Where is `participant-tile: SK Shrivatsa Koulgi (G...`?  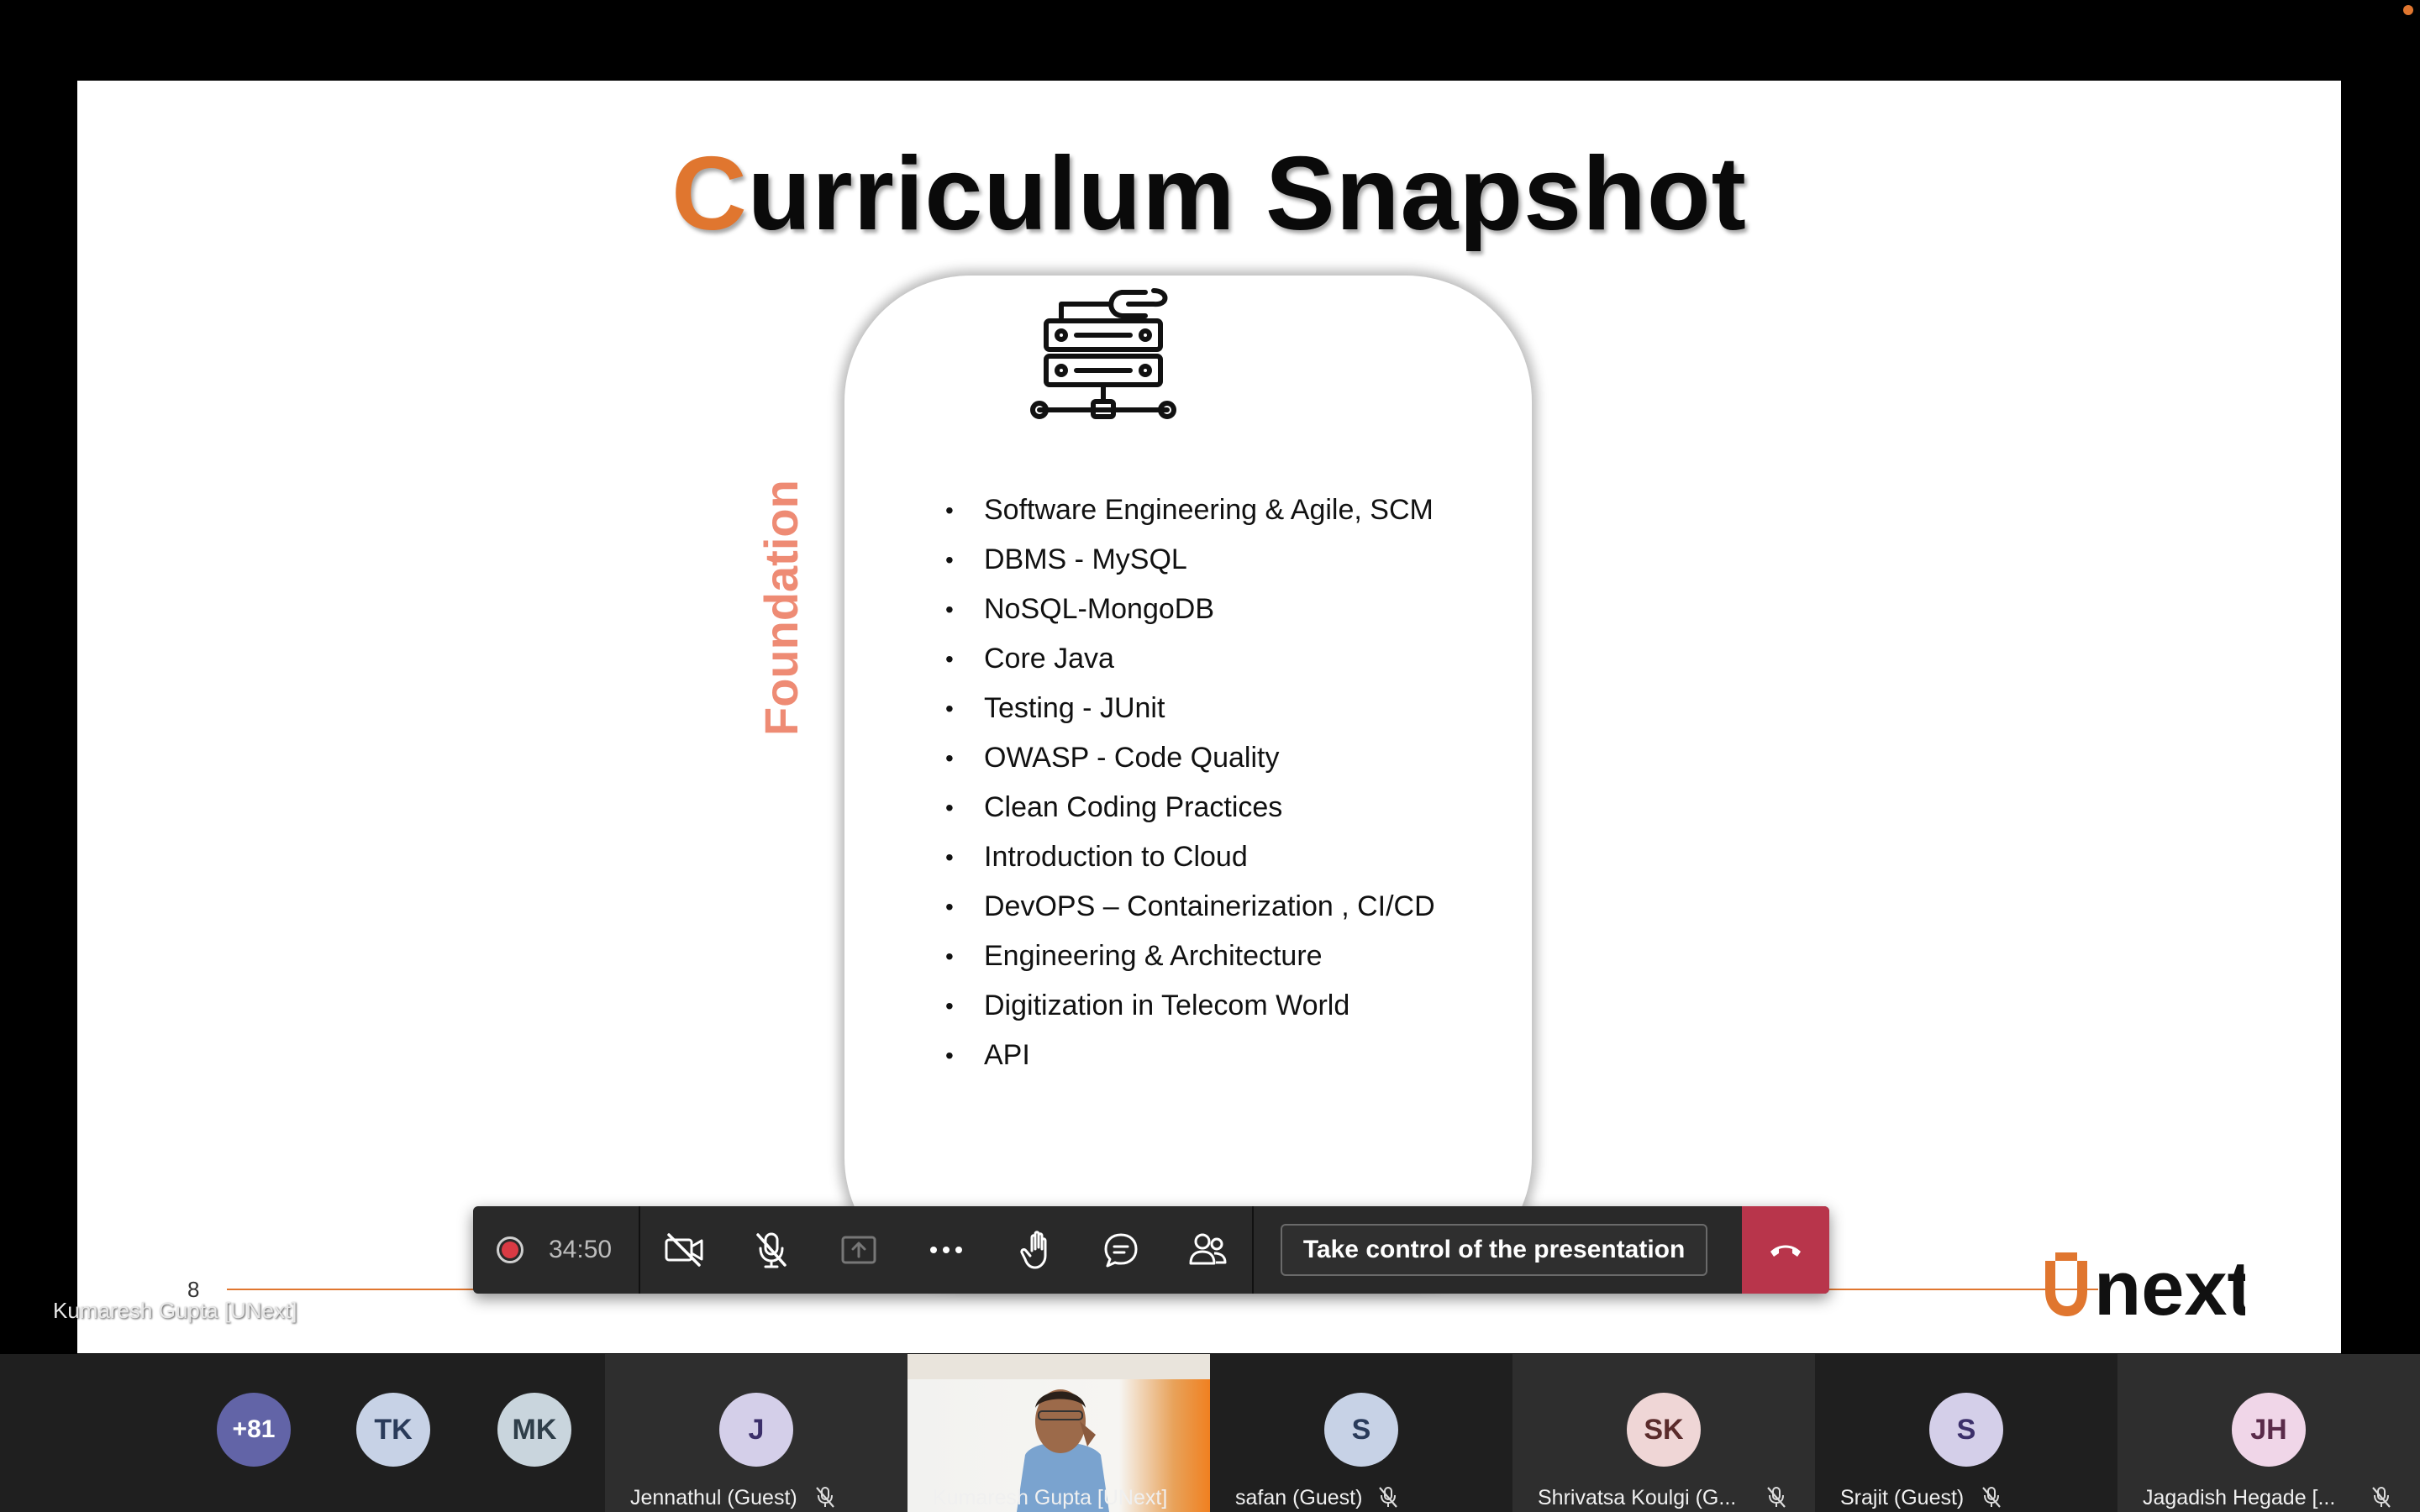 participant-tile: SK Shrivatsa Koulgi (G... is located at coordinates (1663, 1433).